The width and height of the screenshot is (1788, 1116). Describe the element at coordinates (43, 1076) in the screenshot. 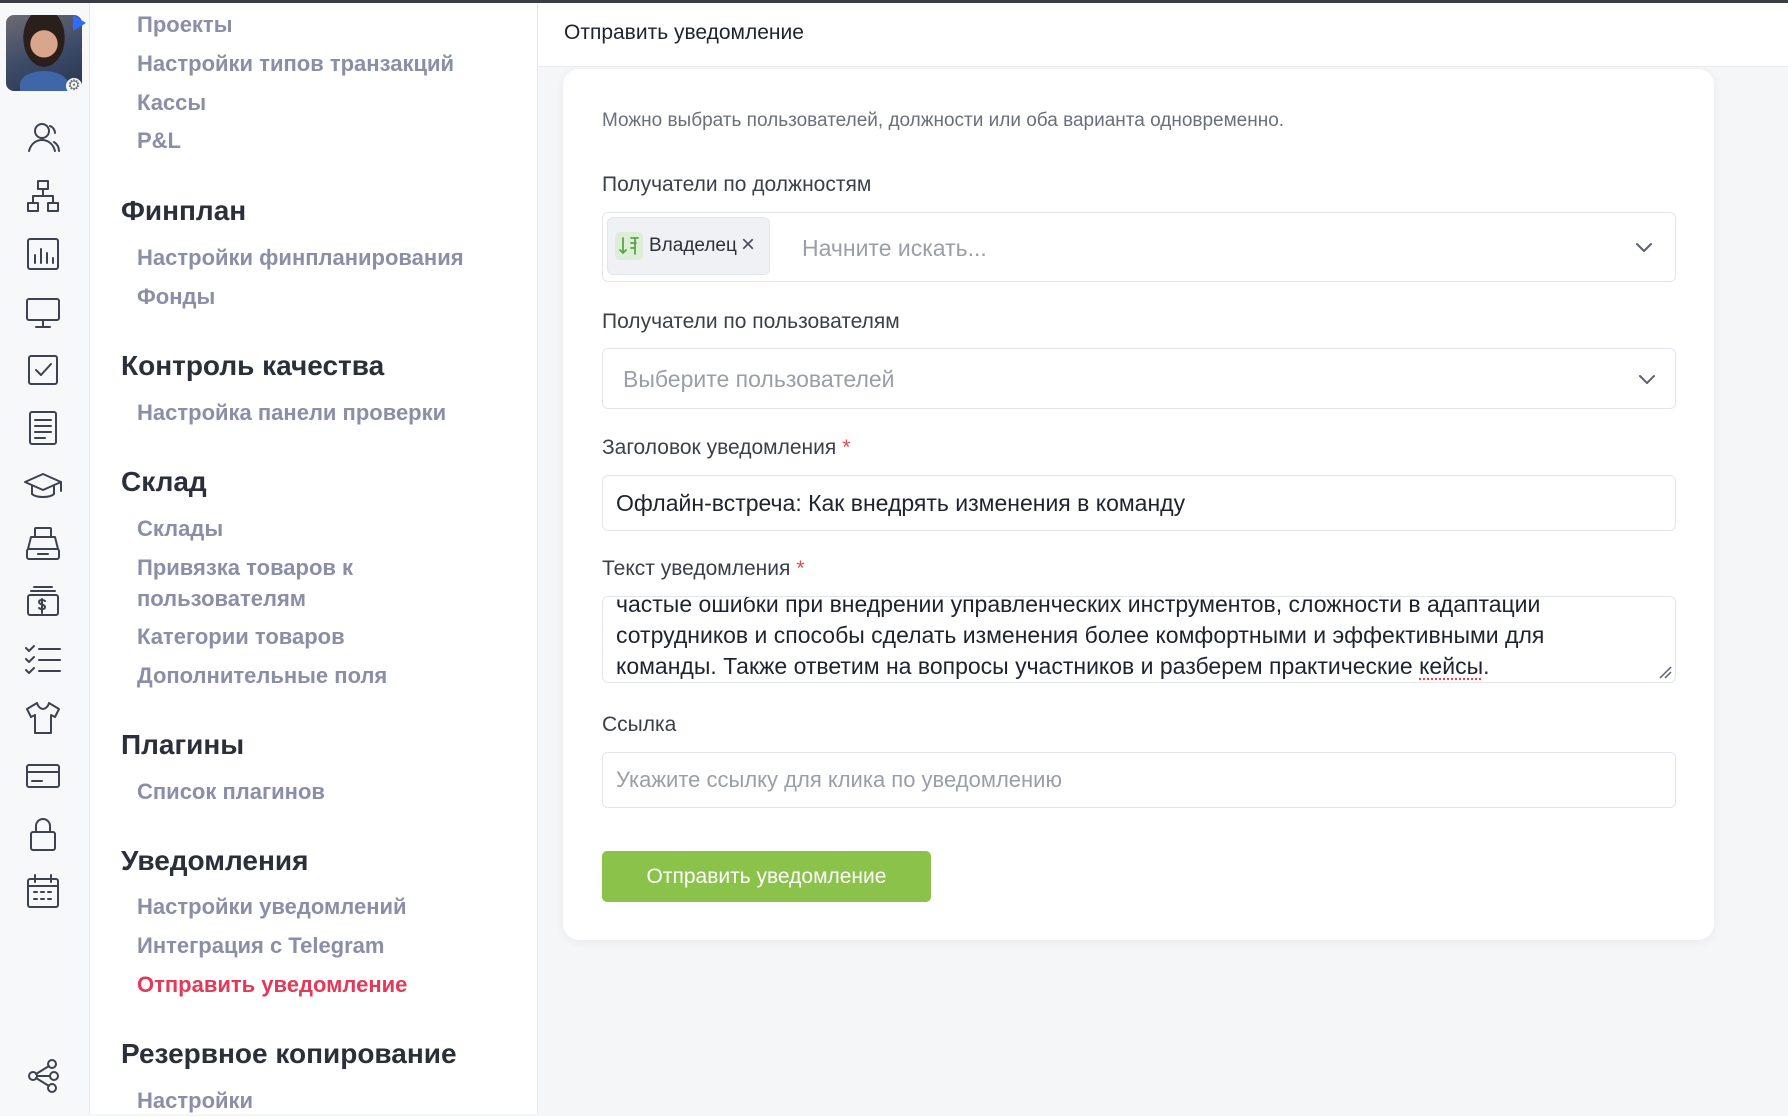

I see `nodes-icon` at that location.